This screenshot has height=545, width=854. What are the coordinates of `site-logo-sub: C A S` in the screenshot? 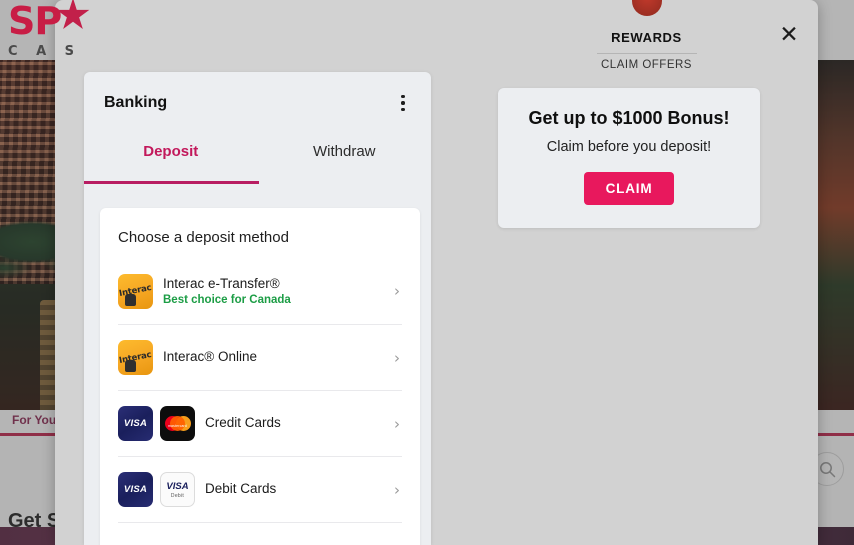 It's located at (45, 51).